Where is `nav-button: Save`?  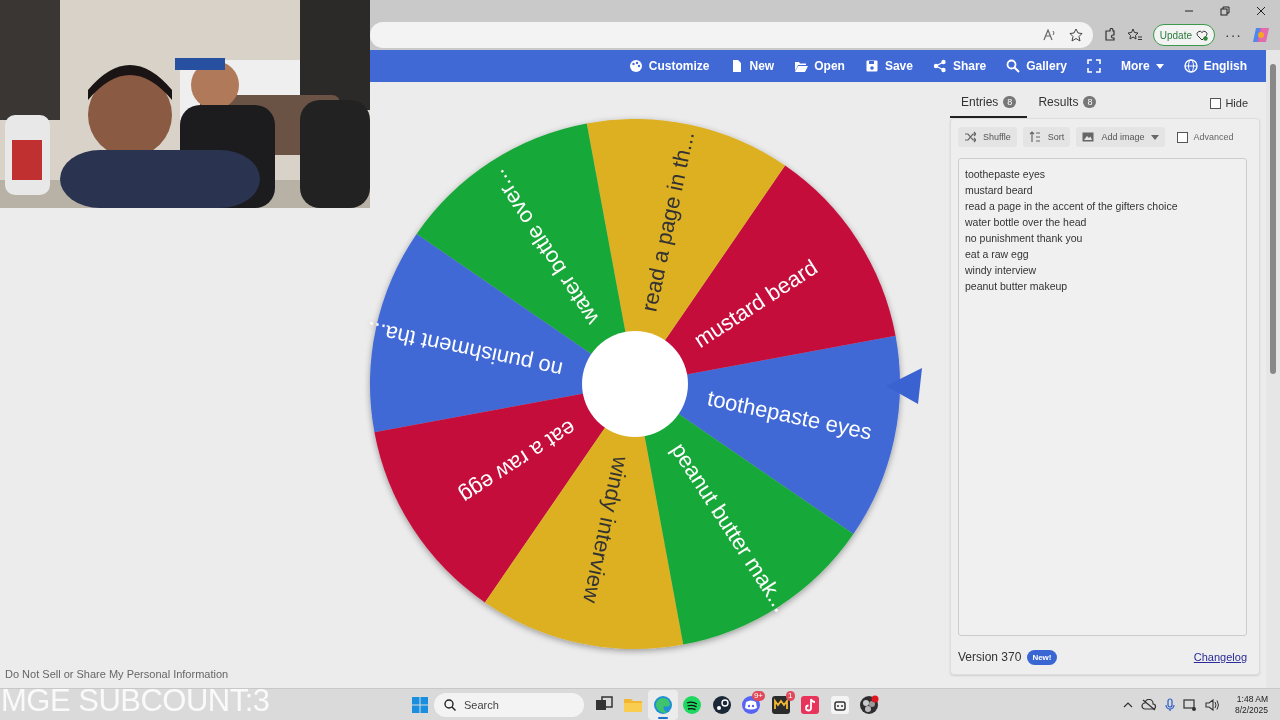
nav-button: Save is located at coordinates (888, 66).